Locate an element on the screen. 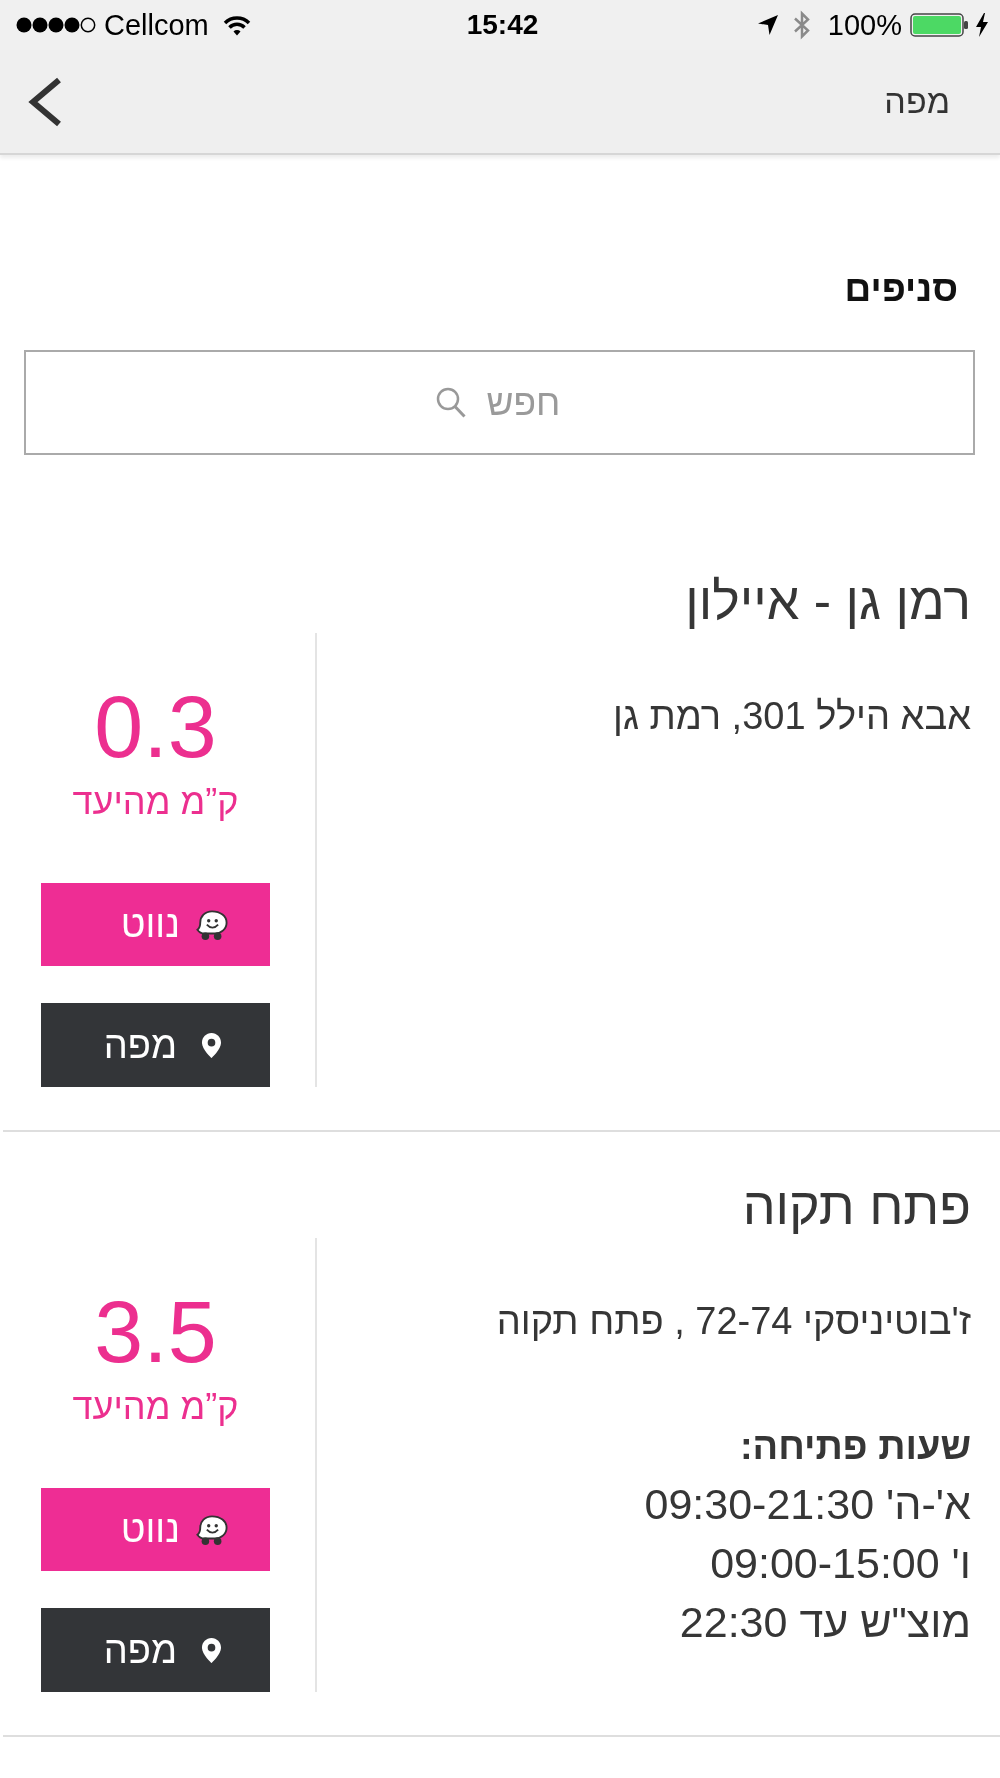 The width and height of the screenshot is (1000, 1778). hours-title: שעות פתיחה: is located at coordinates (854, 1446).